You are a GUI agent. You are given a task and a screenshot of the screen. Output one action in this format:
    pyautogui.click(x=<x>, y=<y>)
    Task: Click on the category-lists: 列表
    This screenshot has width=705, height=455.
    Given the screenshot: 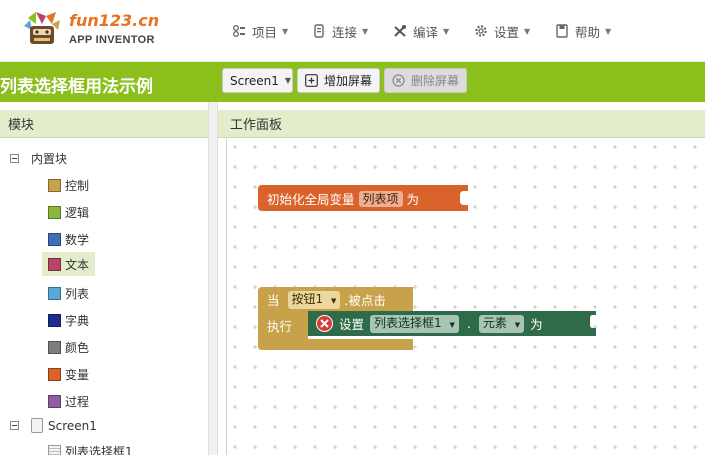 What is the action you would take?
    pyautogui.click(x=68, y=293)
    